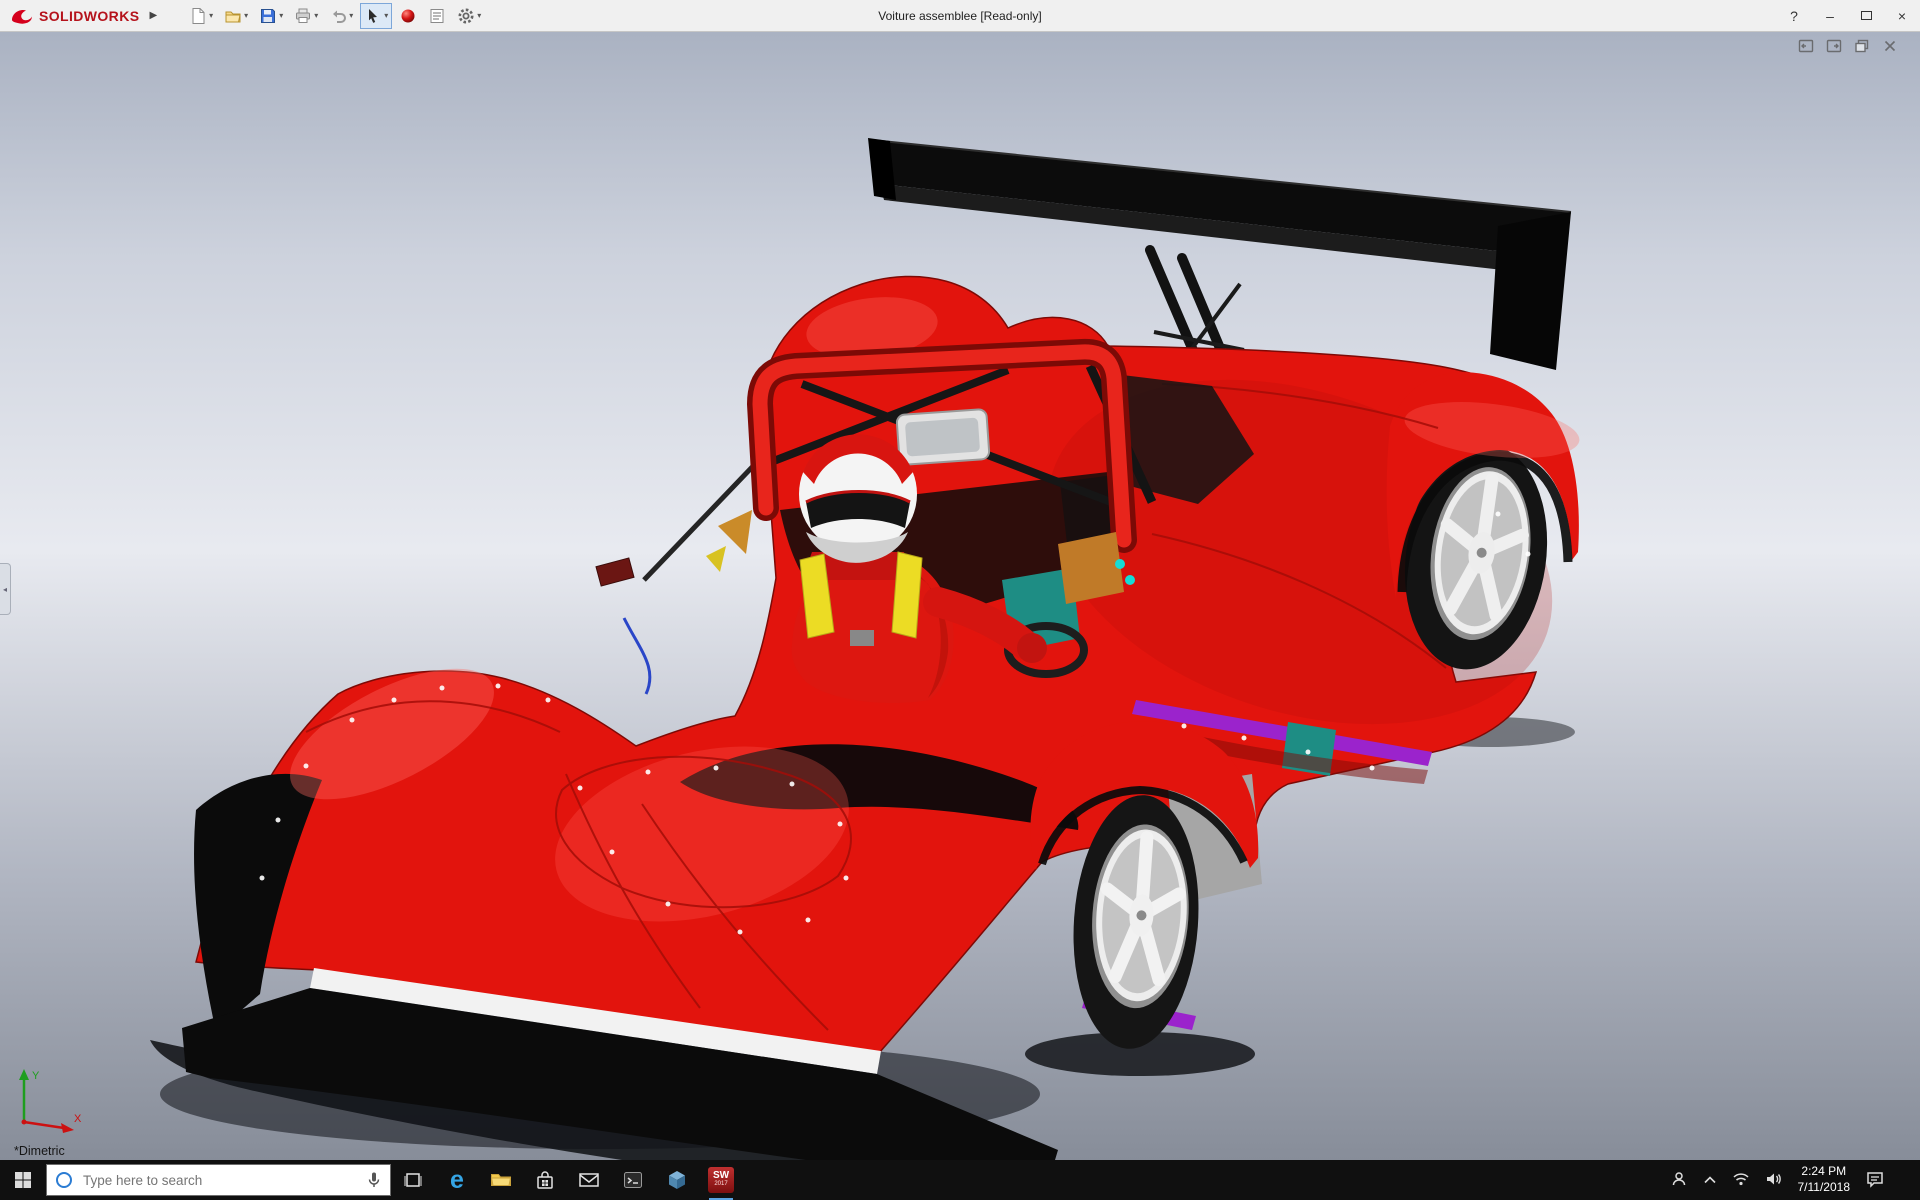 This screenshot has height=1200, width=1920. What do you see at coordinates (50, 1101) in the screenshot?
I see `orientation-triad: Y X` at bounding box center [50, 1101].